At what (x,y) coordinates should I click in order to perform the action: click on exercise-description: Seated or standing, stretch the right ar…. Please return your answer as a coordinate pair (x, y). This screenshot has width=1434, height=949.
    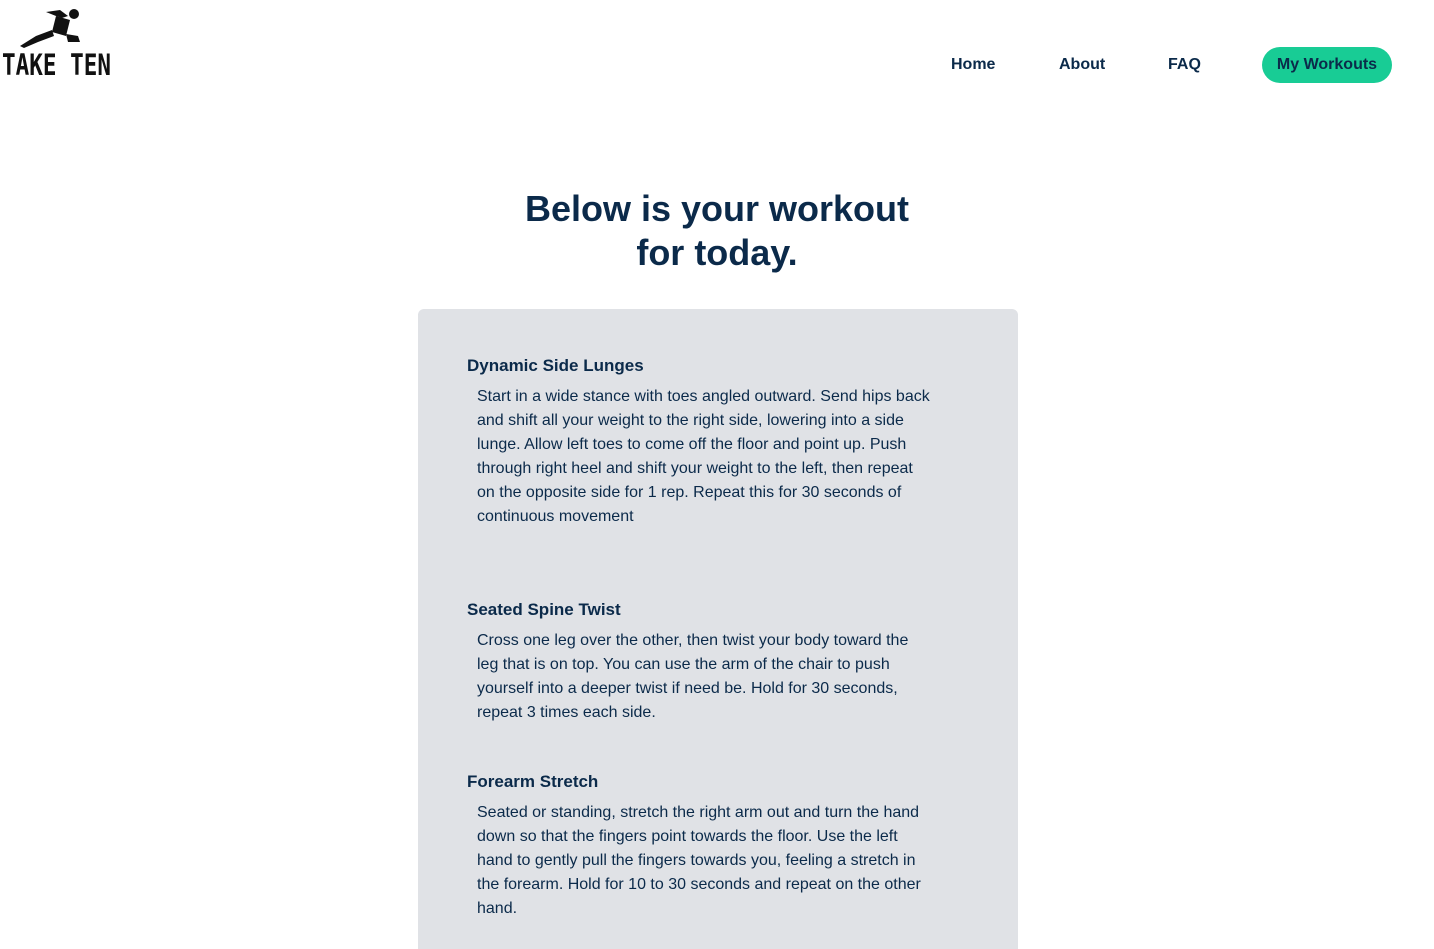
    Looking at the image, I should click on (699, 860).